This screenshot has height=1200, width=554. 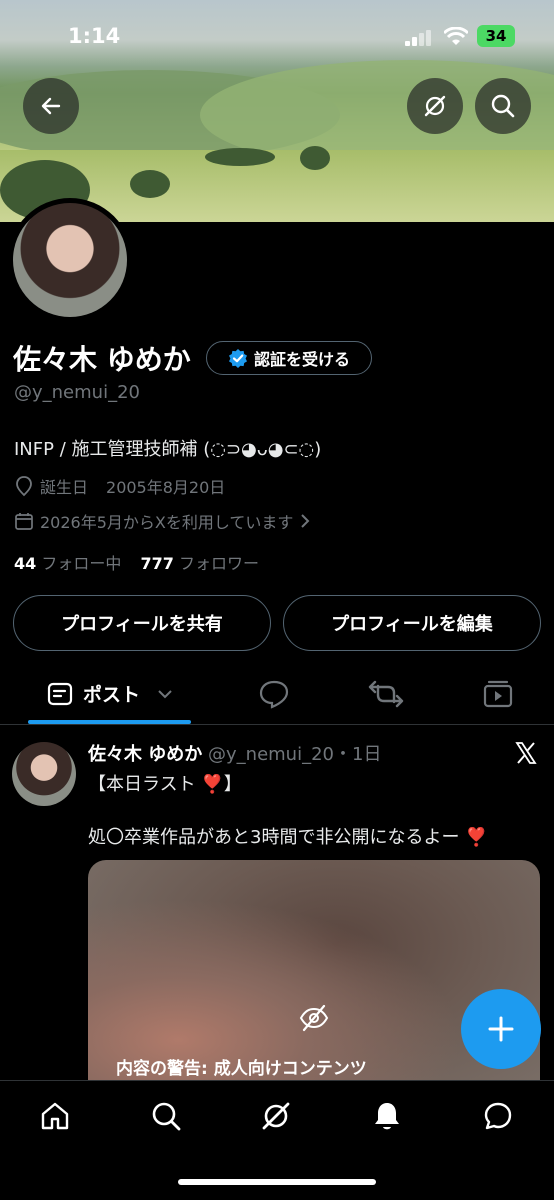 I want to click on back-arrow-icon, so click(x=51, y=106).